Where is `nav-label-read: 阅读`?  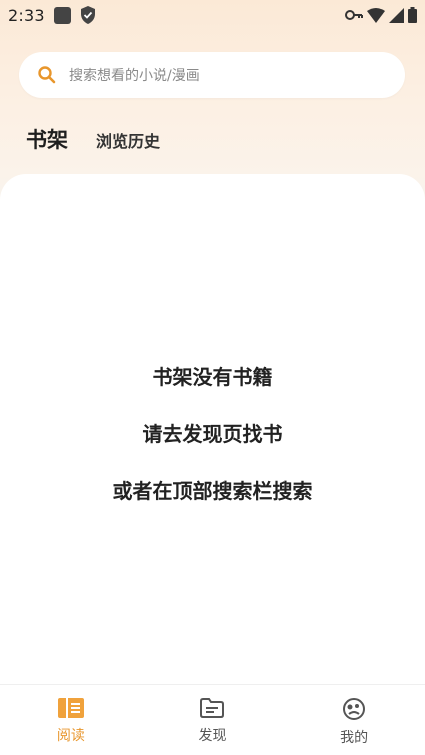 nav-label-read: 阅读 is located at coordinates (70, 736).